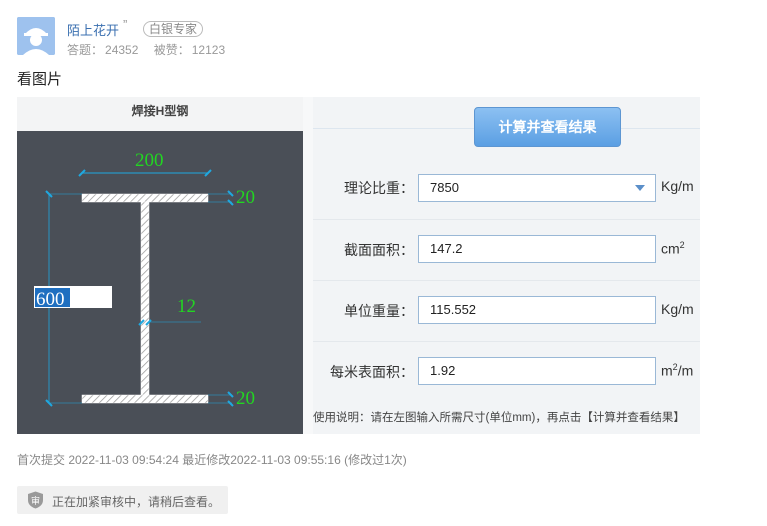 This screenshot has height=526, width=767. What do you see at coordinates (186, 306) in the screenshot?
I see `web-thickness-label: 12` at bounding box center [186, 306].